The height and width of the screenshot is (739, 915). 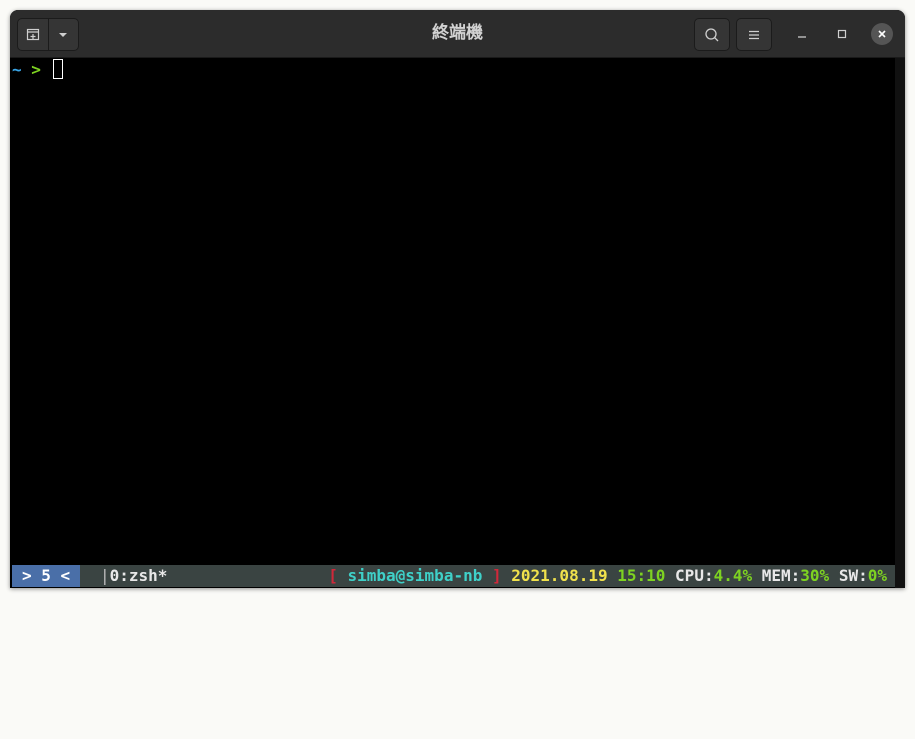 What do you see at coordinates (694, 575) in the screenshot?
I see `cpu-label: CPU:` at bounding box center [694, 575].